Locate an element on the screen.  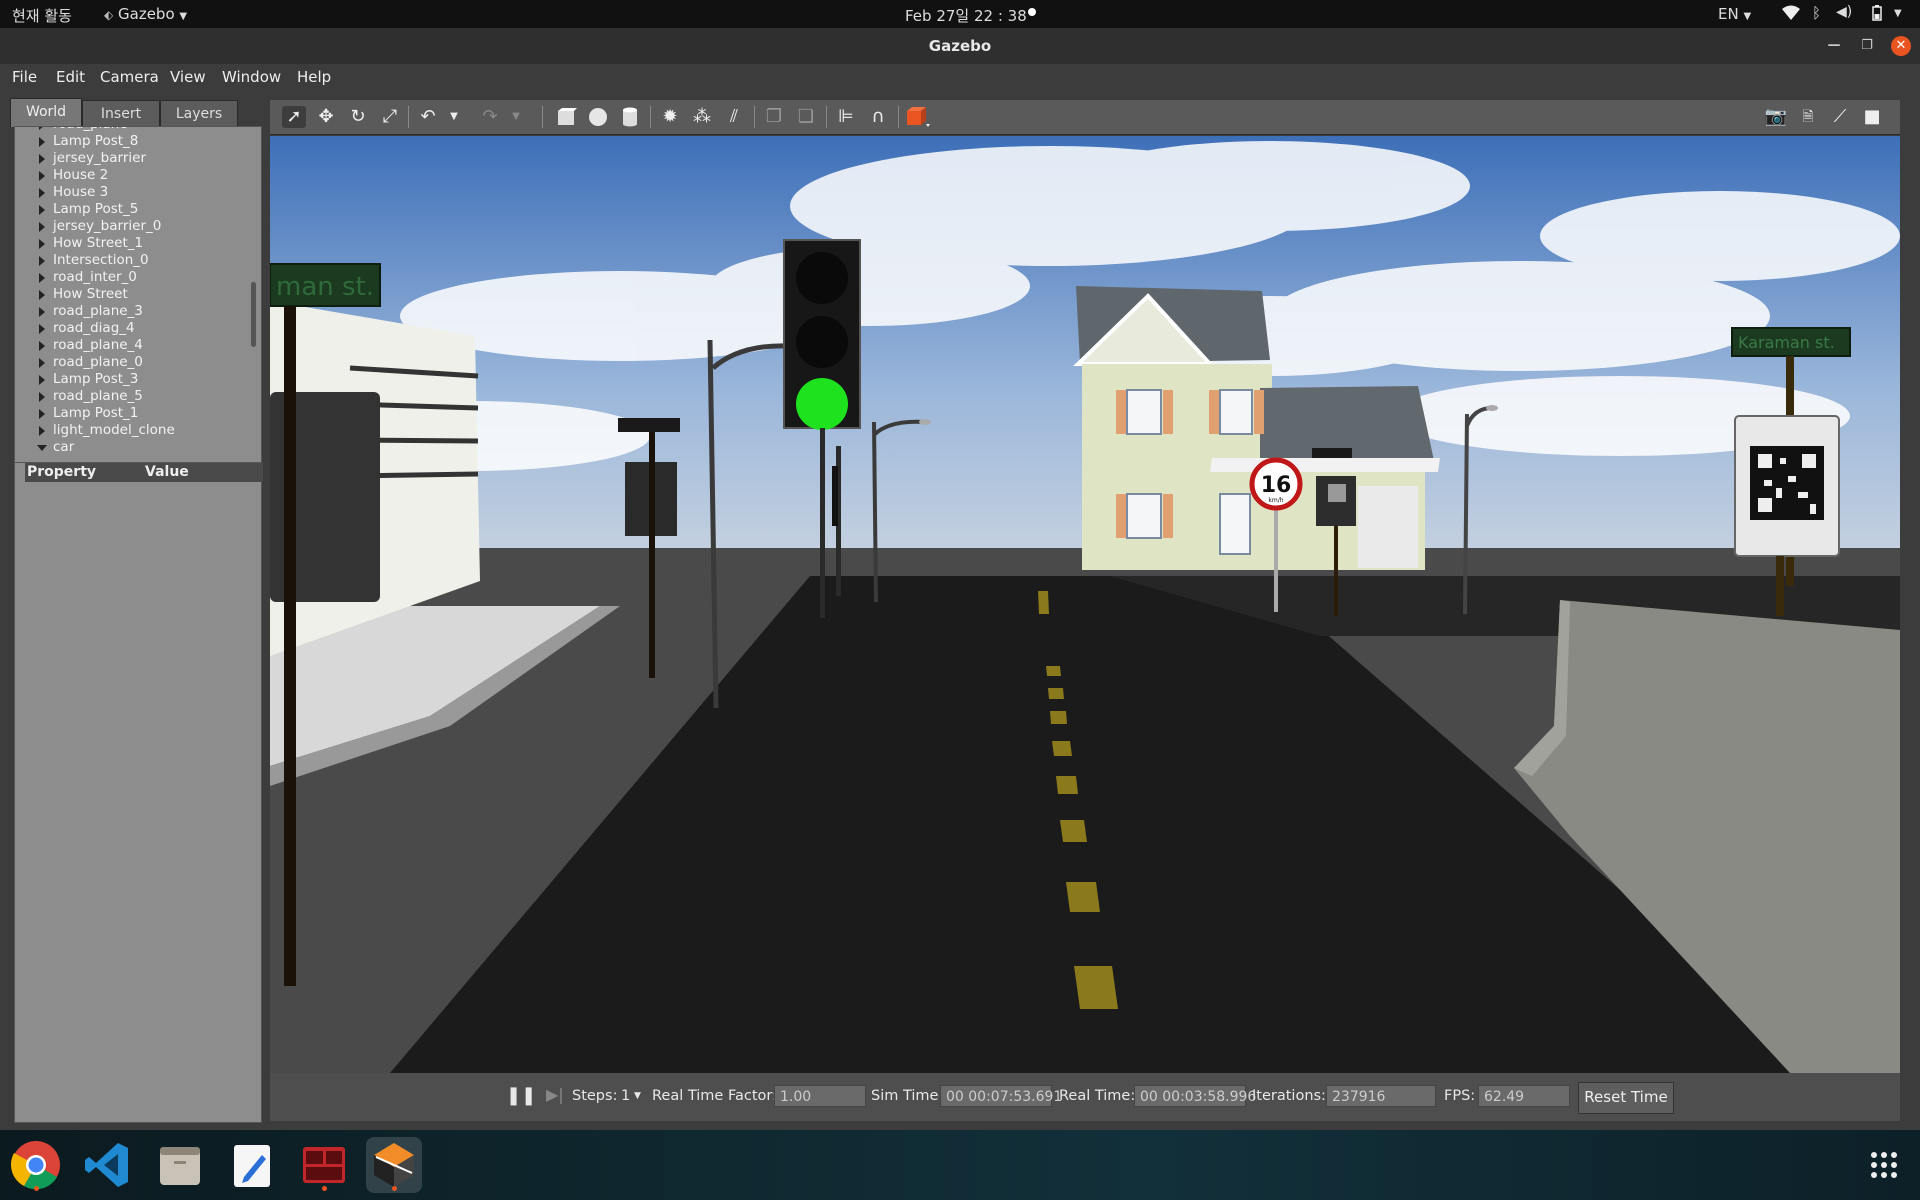
reset-time-button: Reset Time is located at coordinates (1626, 1098).